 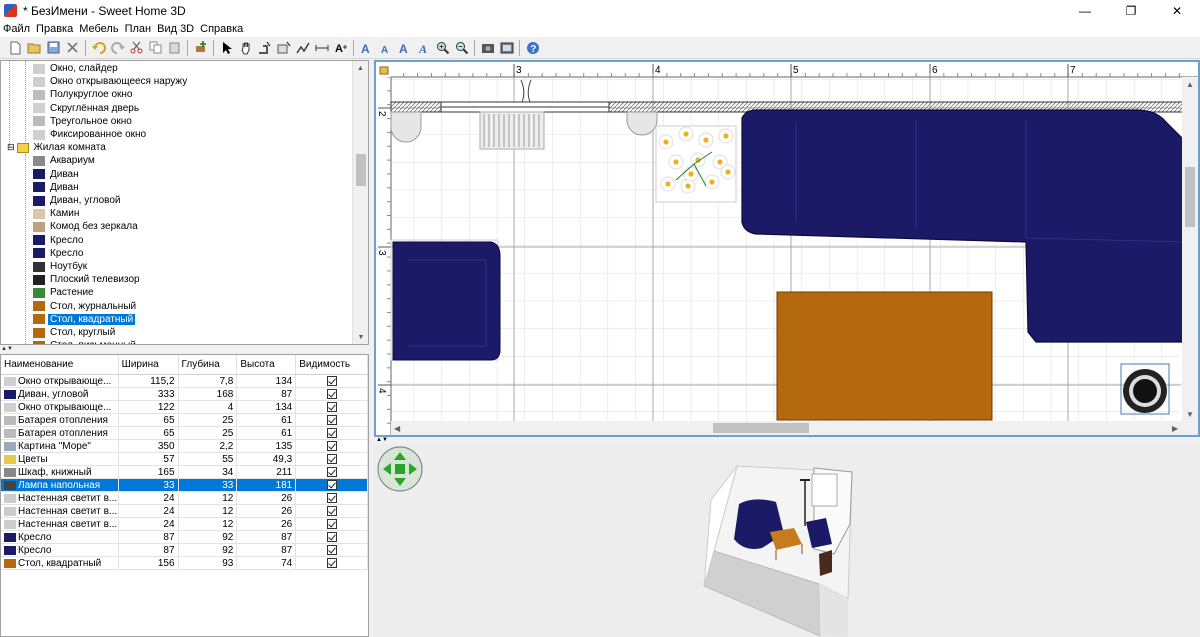 I want to click on catalog-item: Диван, угловой, so click(x=177, y=200).